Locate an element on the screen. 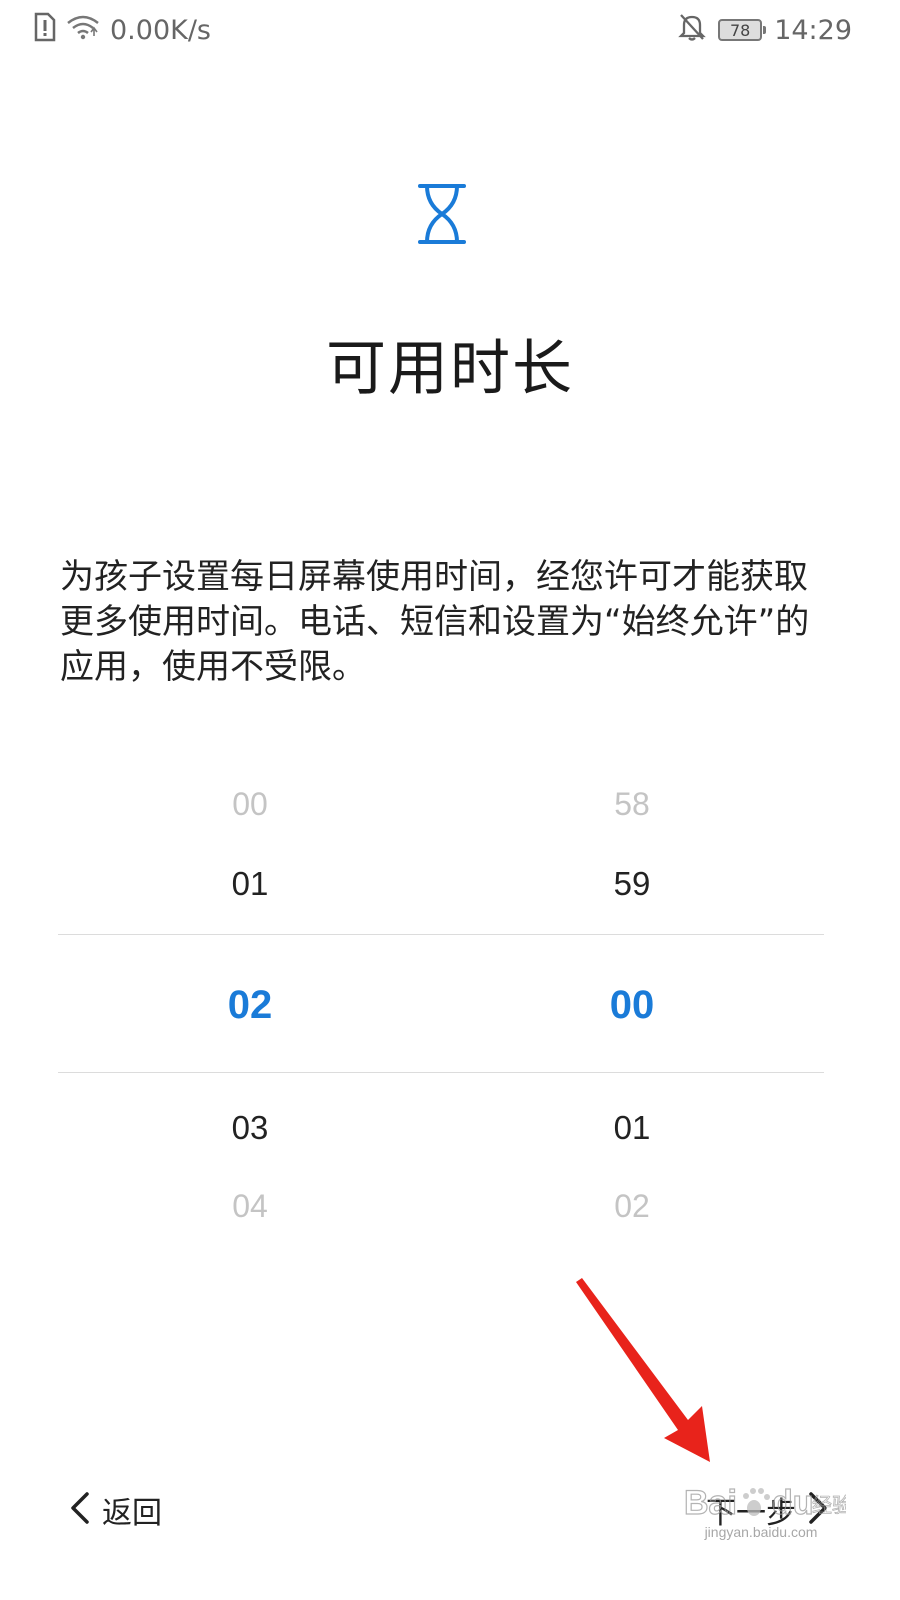 The image size is (900, 1600). minutes-item: 02 is located at coordinates (632, 1206).